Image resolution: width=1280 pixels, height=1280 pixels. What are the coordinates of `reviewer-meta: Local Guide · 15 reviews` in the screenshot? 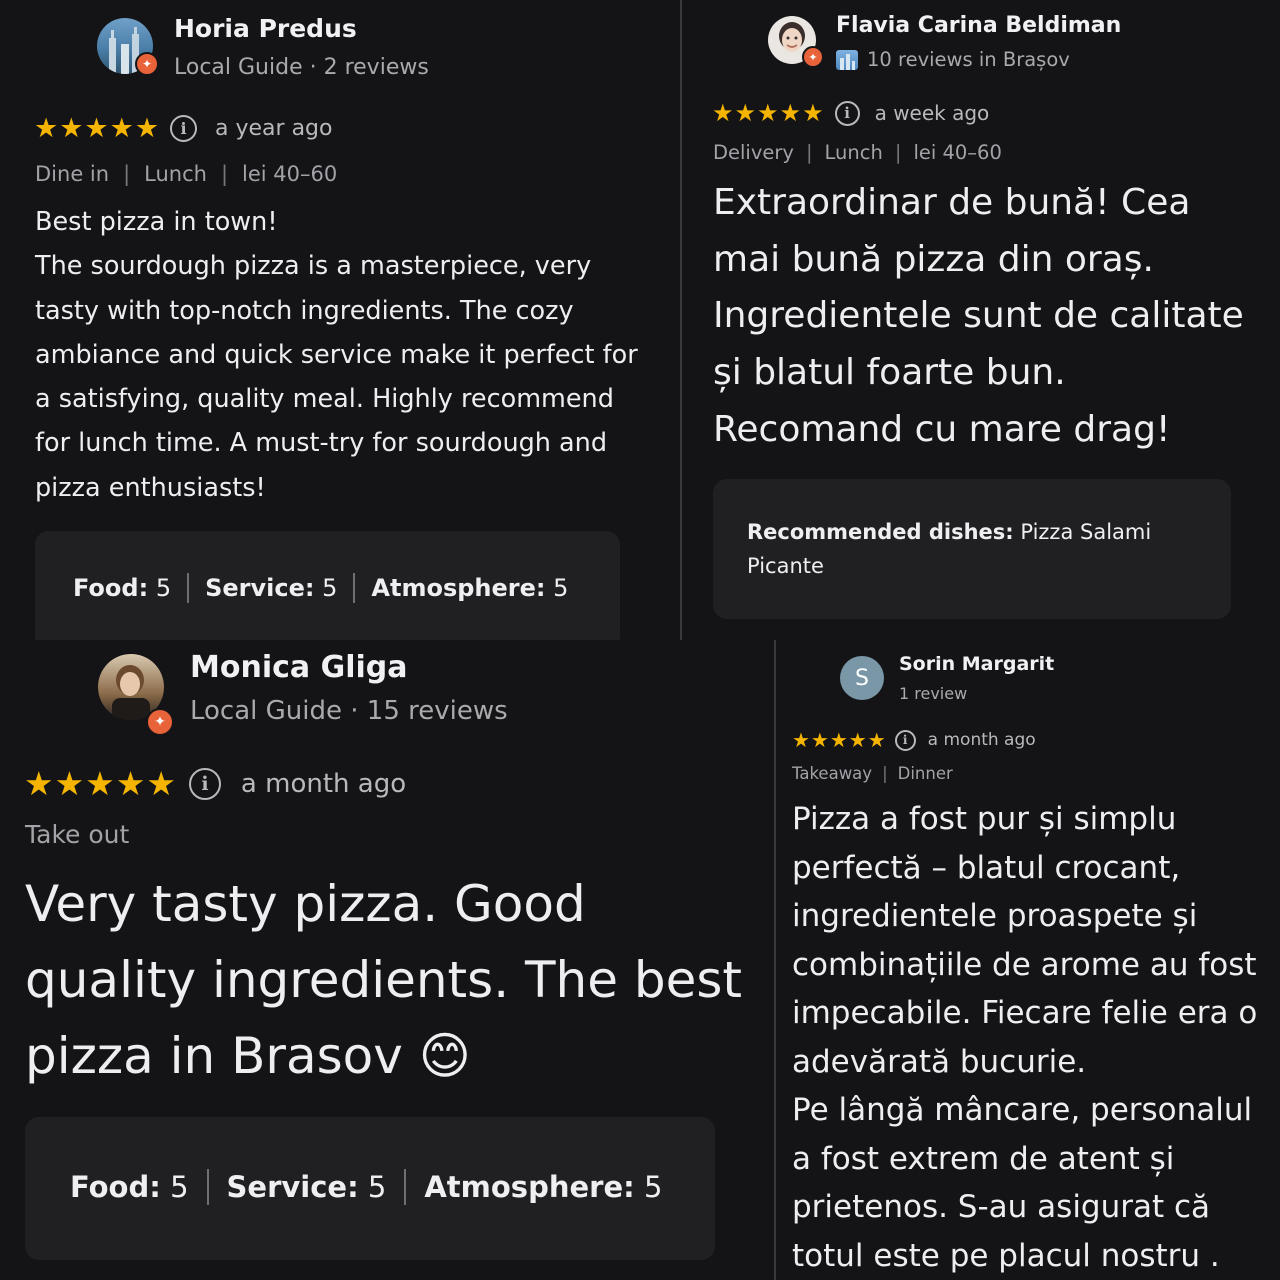 It's located at (349, 711).